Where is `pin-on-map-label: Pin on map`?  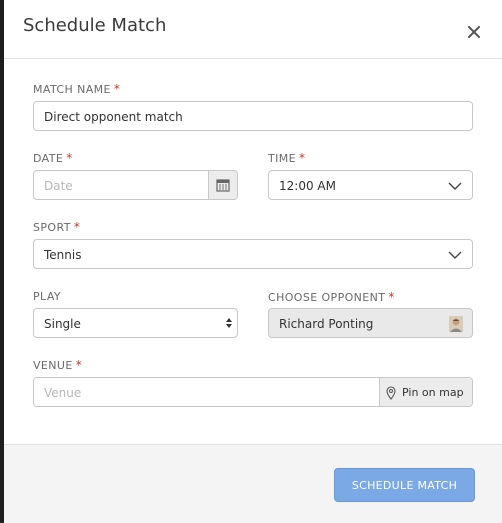
pin-on-map-label: Pin on map is located at coordinates (433, 392).